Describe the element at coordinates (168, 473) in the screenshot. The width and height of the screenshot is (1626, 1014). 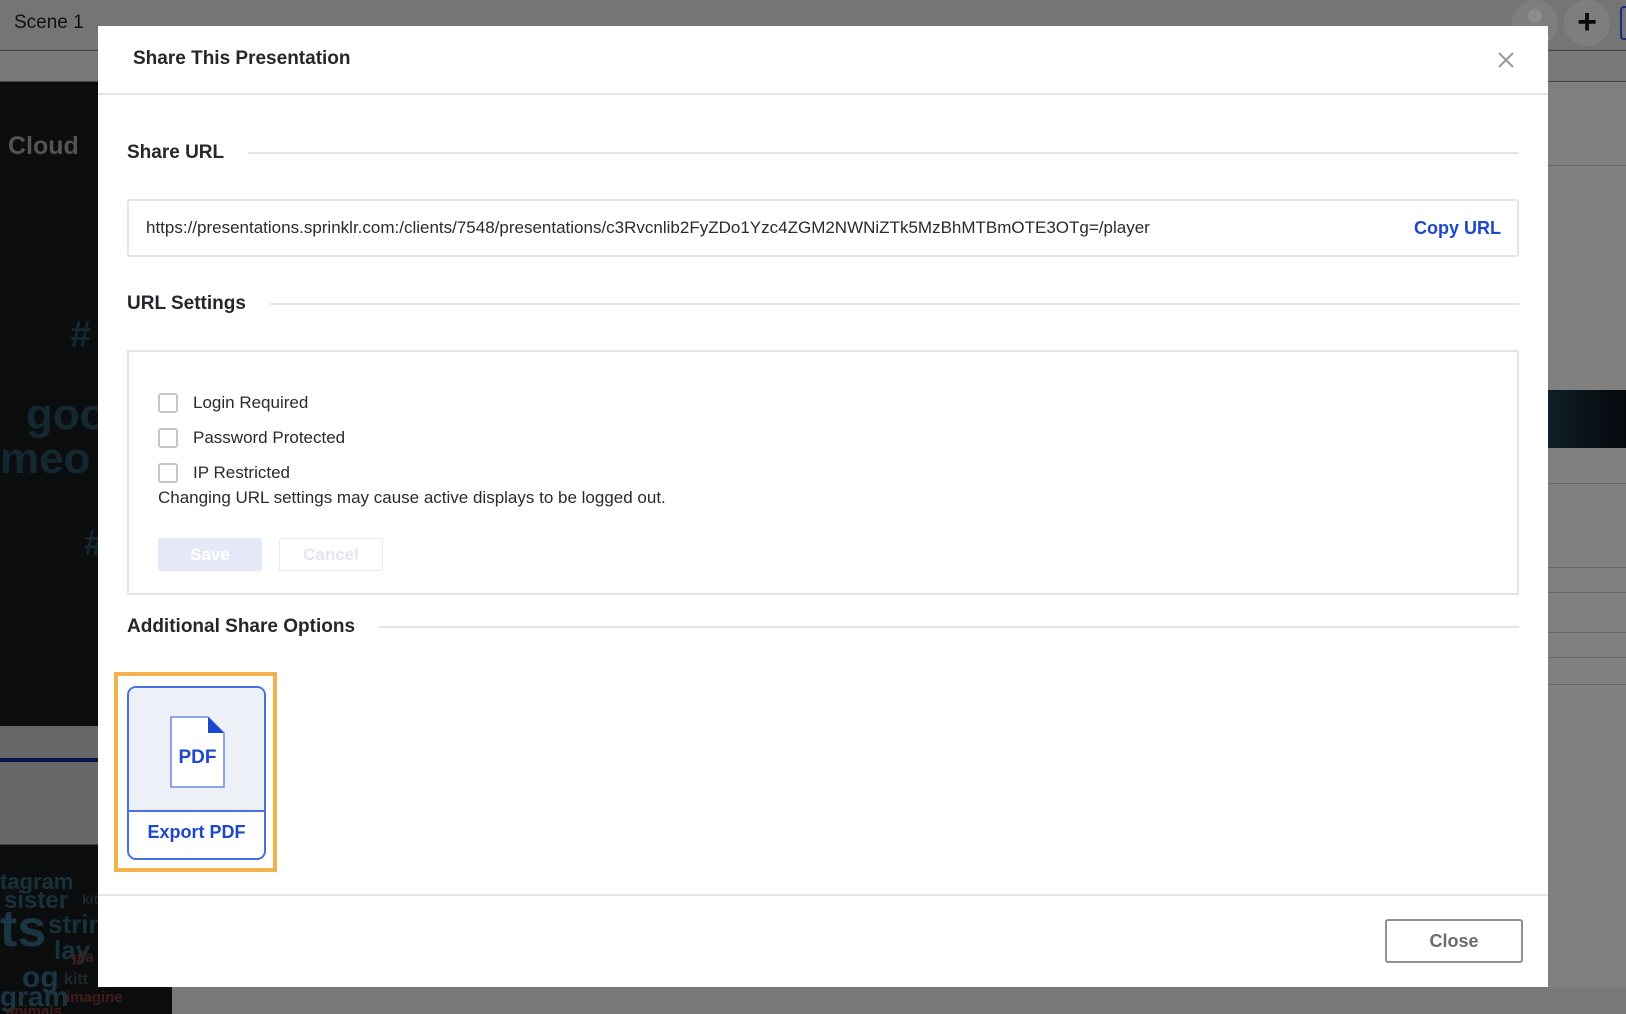
I see `ip-restricted-checkbox` at that location.